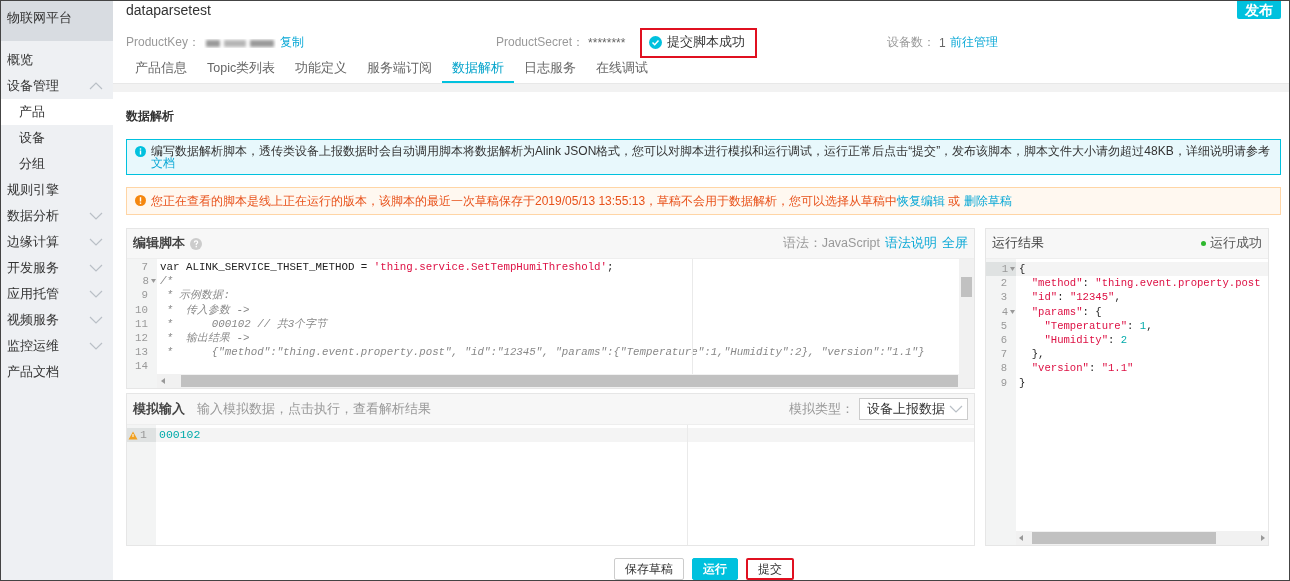 The image size is (1290, 581). Describe the element at coordinates (655, 42) in the screenshot. I see `check-circle-icon` at that location.